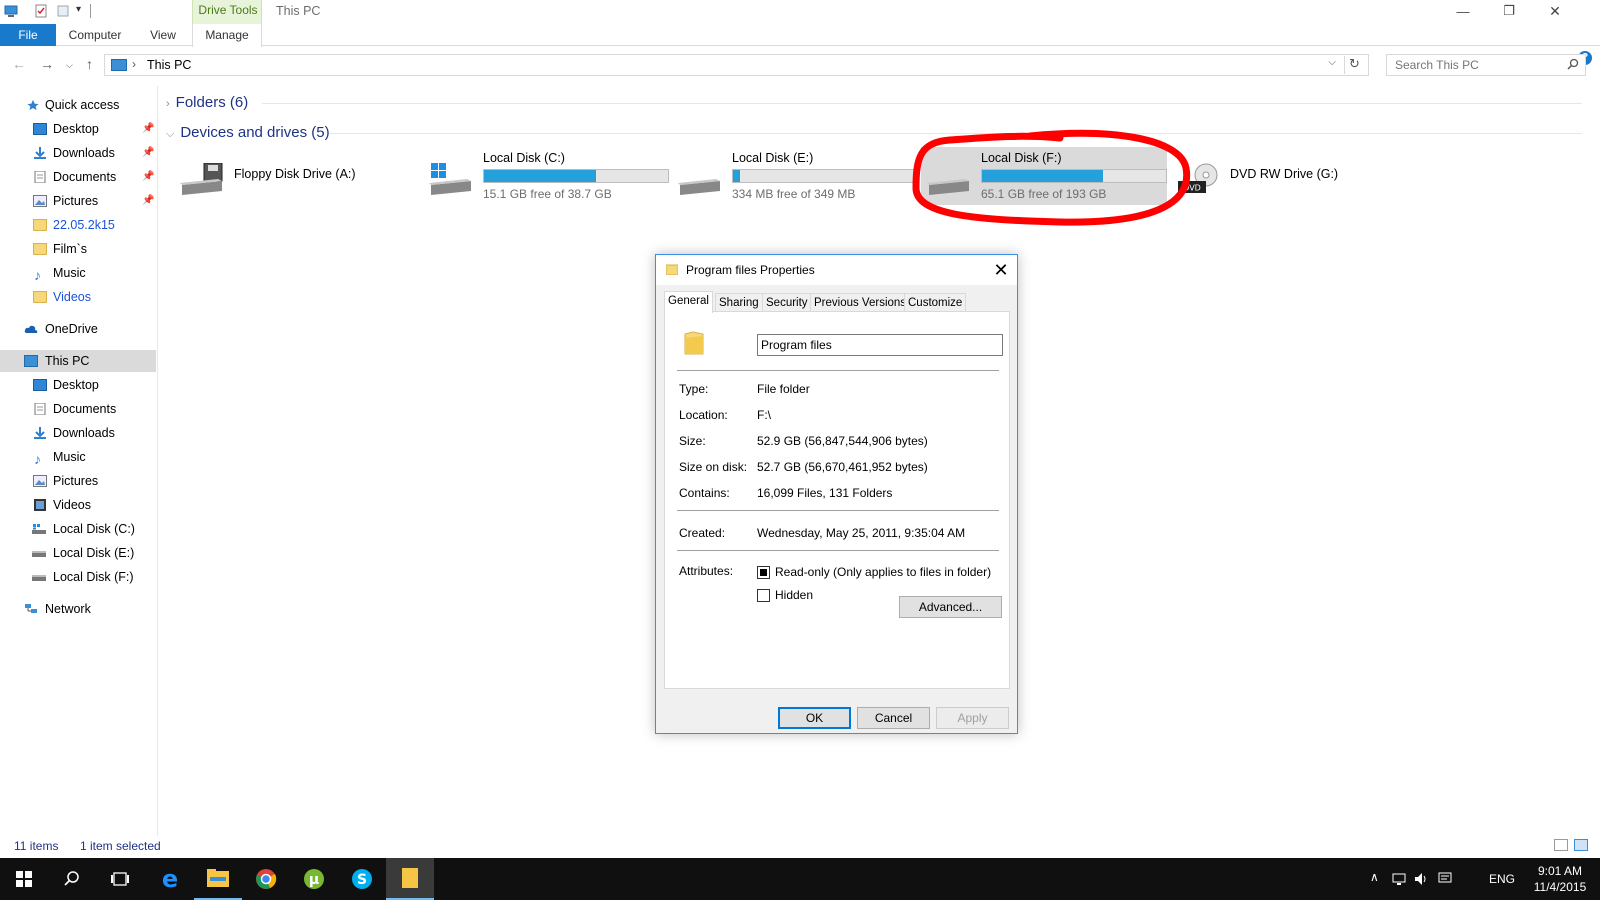 The height and width of the screenshot is (900, 1600). I want to click on apply-button: Apply, so click(972, 718).